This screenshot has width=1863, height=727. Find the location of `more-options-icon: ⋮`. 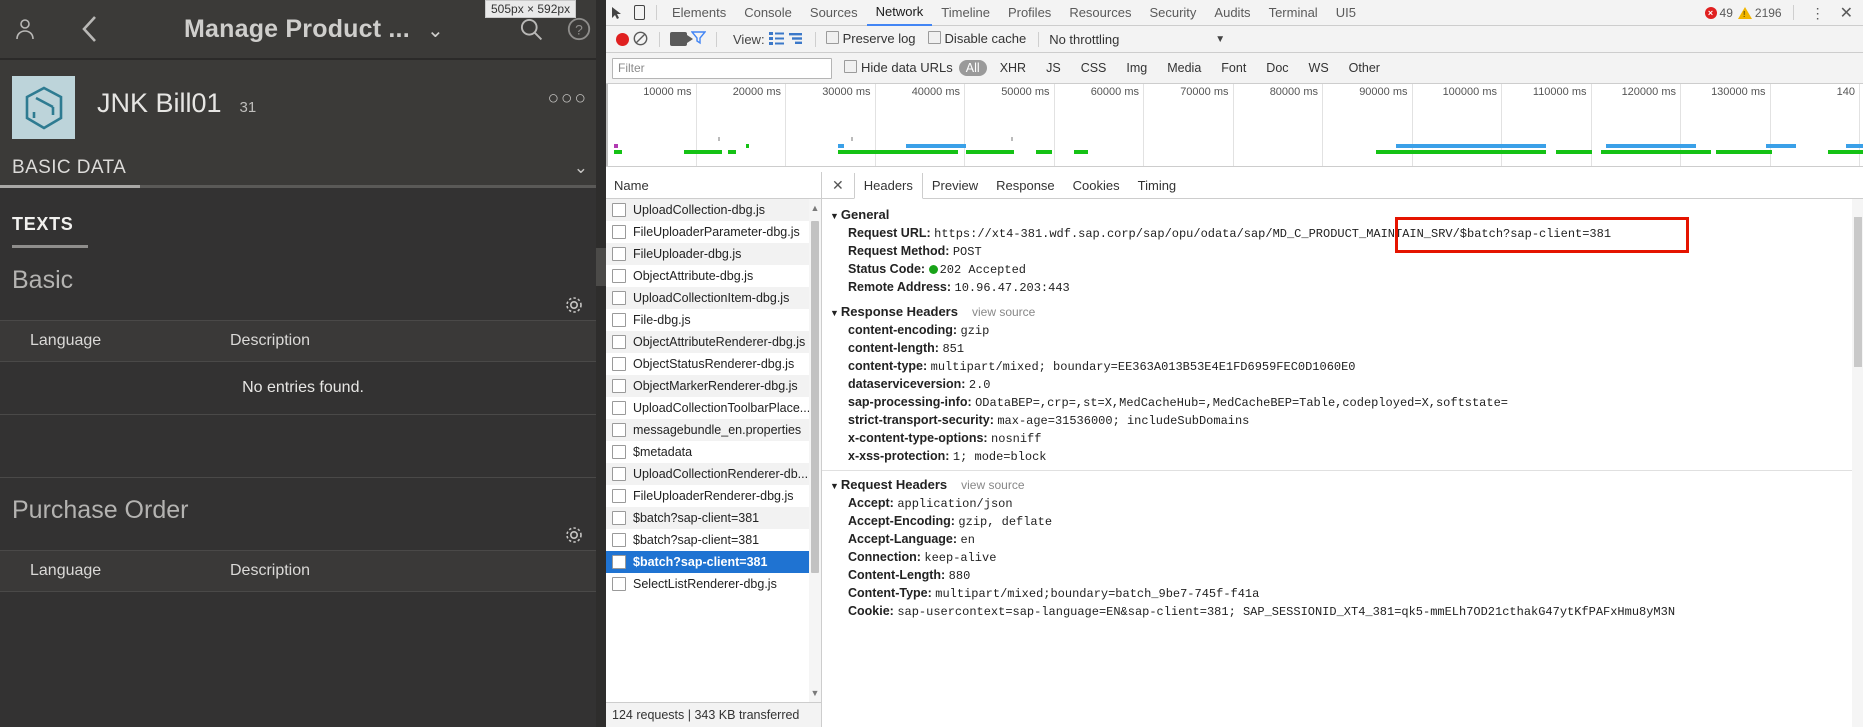

more-options-icon: ⋮ is located at coordinates (1818, 13).